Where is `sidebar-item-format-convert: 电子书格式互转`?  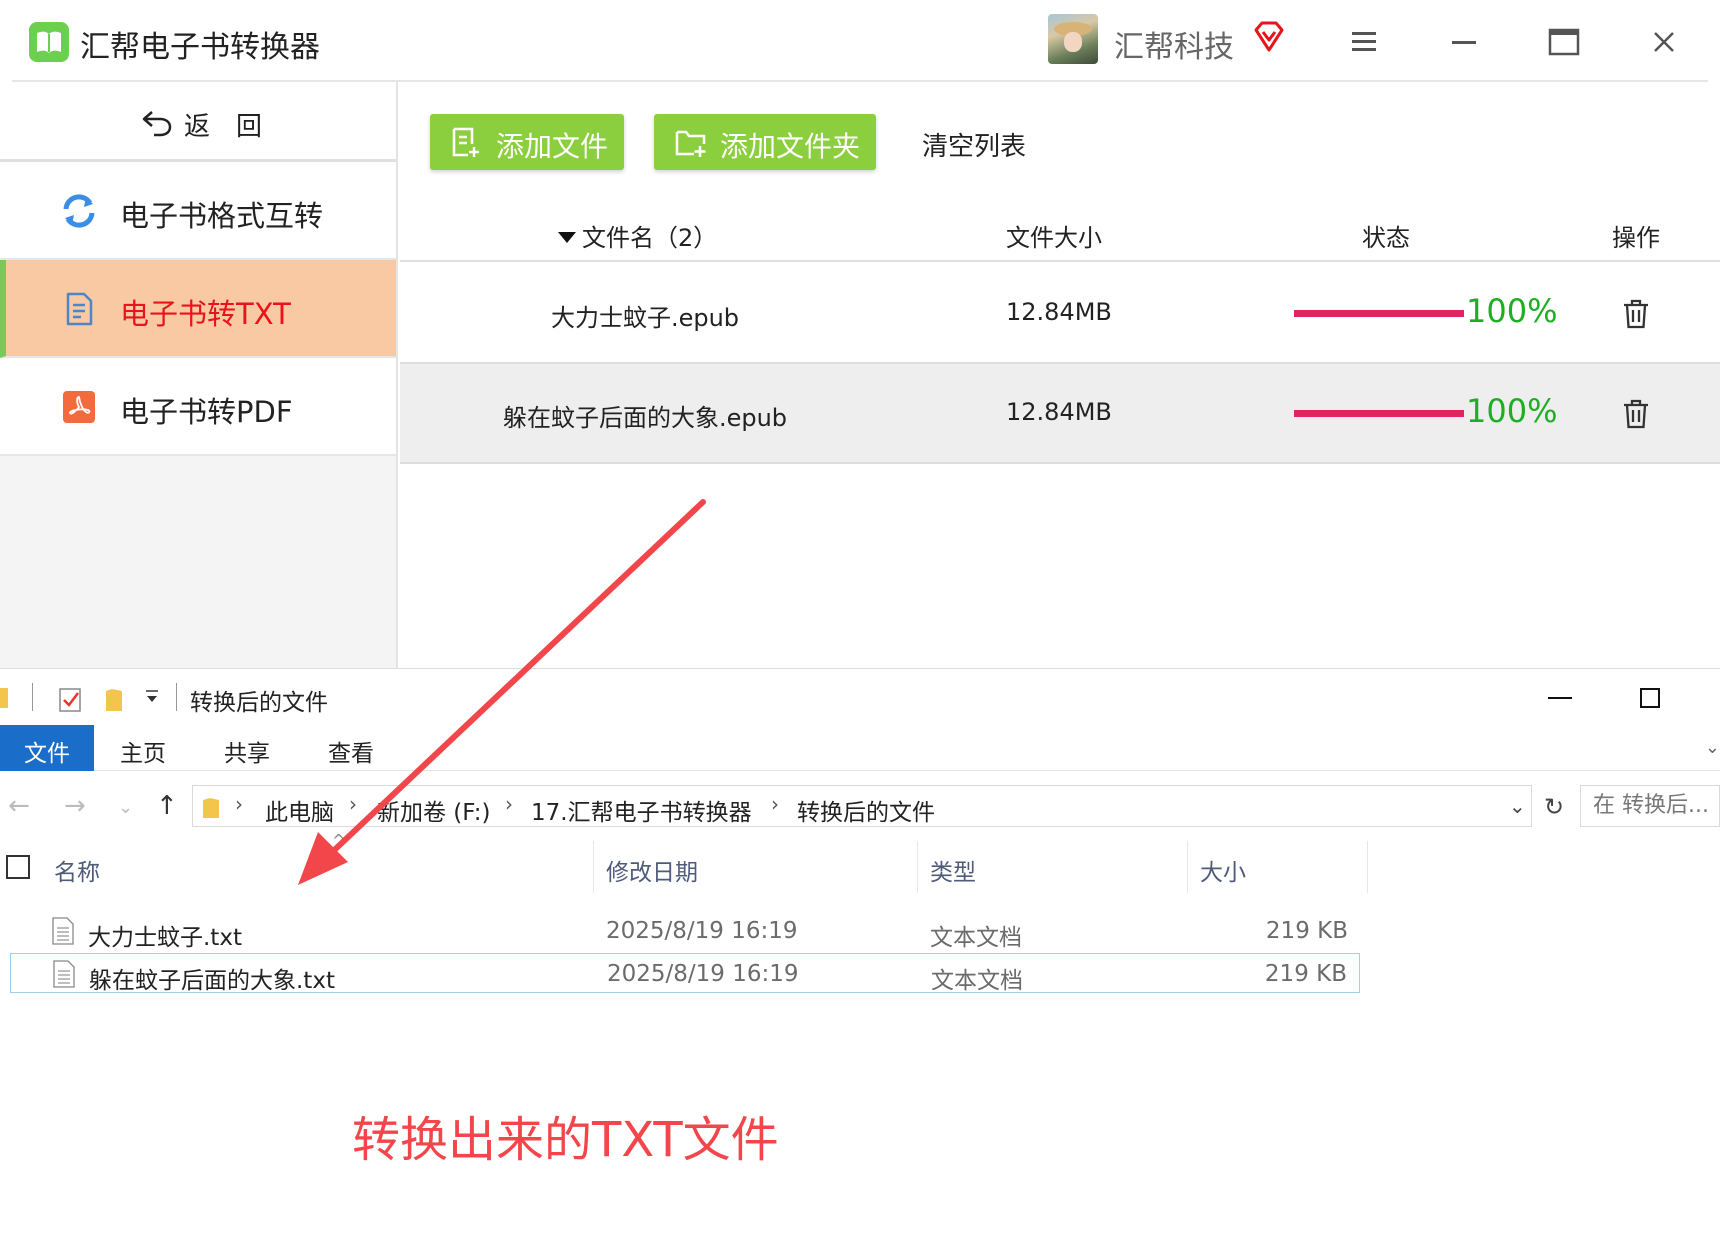
sidebar-item-format-convert: 电子书格式互转 is located at coordinates (198, 211).